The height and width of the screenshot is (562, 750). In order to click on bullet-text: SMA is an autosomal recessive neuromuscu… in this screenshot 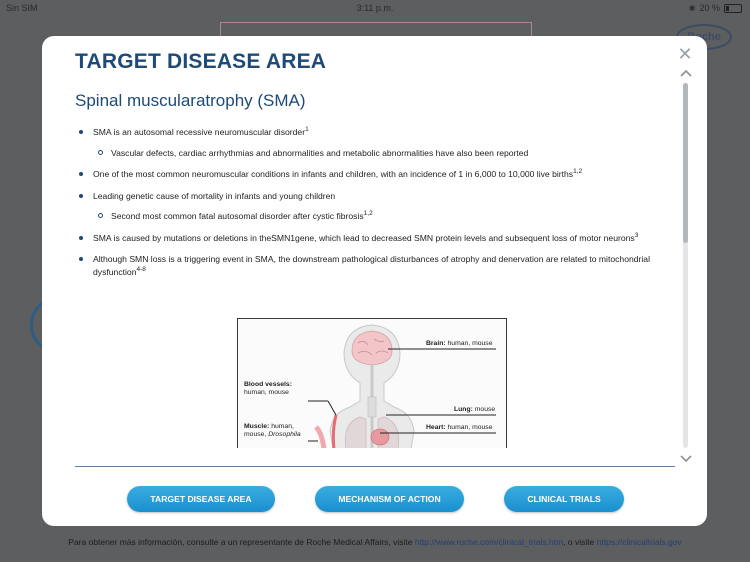, I will do `click(199, 132)`.